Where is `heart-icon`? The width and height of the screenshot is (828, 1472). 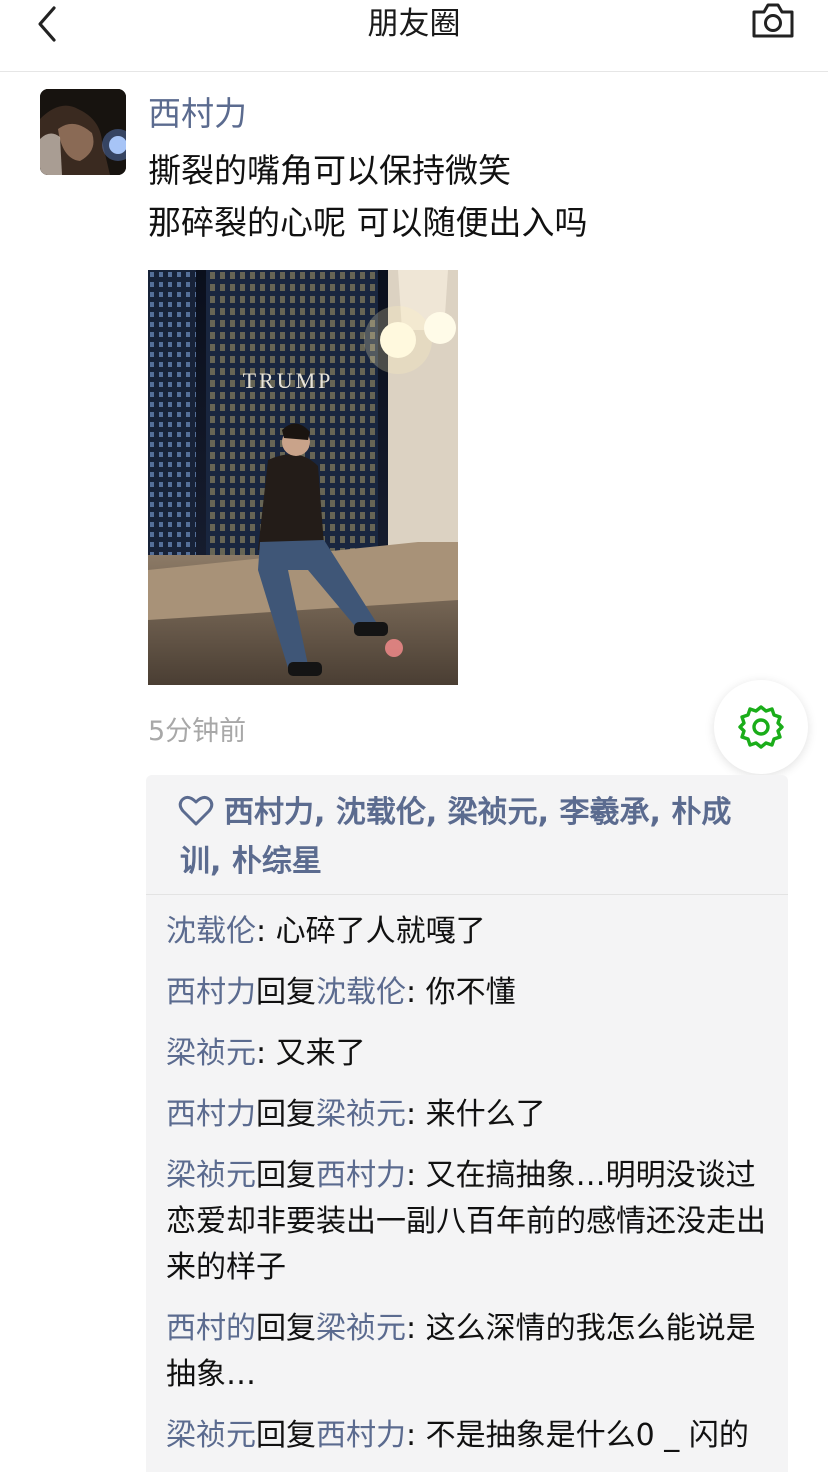
heart-icon is located at coordinates (196, 810).